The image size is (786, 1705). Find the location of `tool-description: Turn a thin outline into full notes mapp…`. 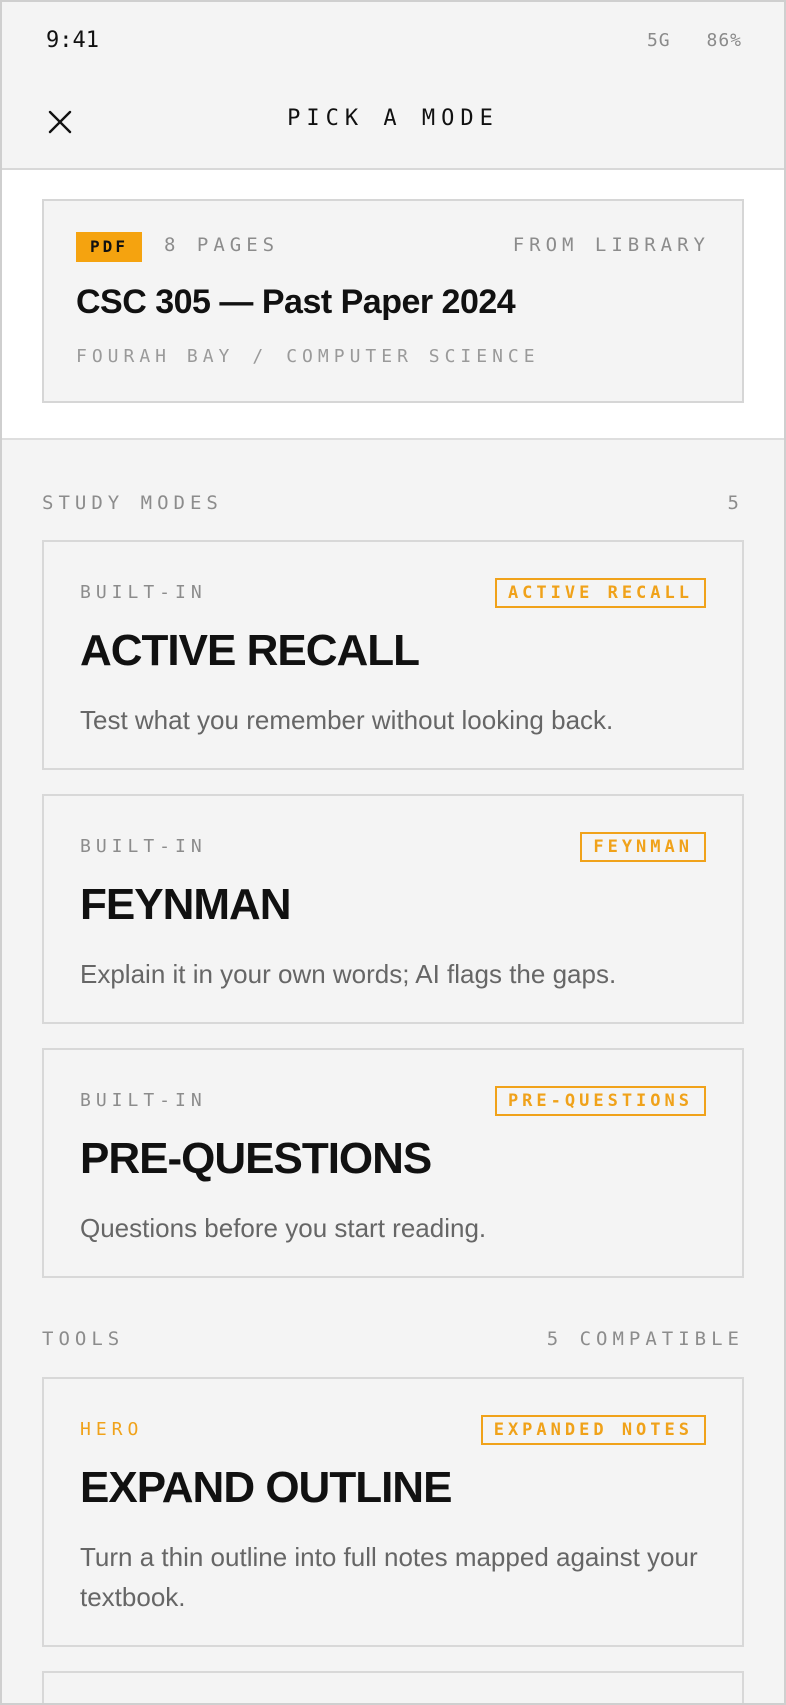

tool-description: Turn a thin outline into full notes mapp… is located at coordinates (389, 1577).